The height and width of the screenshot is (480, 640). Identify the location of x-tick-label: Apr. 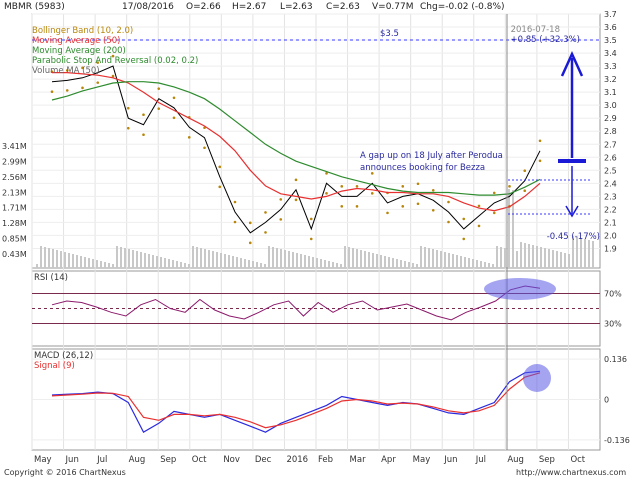
(388, 460).